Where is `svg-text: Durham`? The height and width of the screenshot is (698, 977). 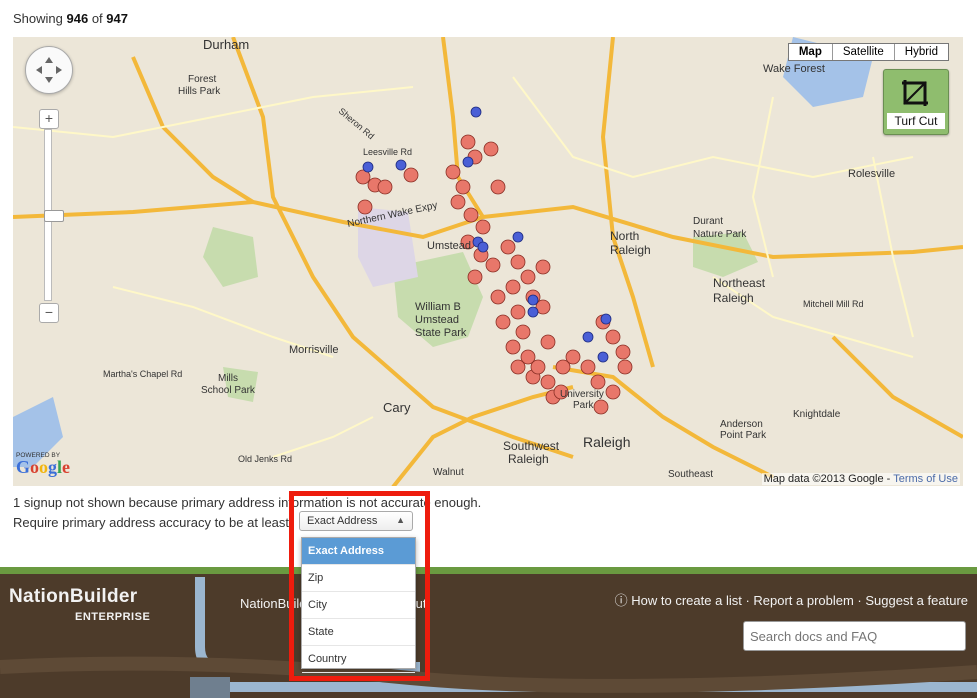
svg-text: Durham is located at coordinates (226, 44).